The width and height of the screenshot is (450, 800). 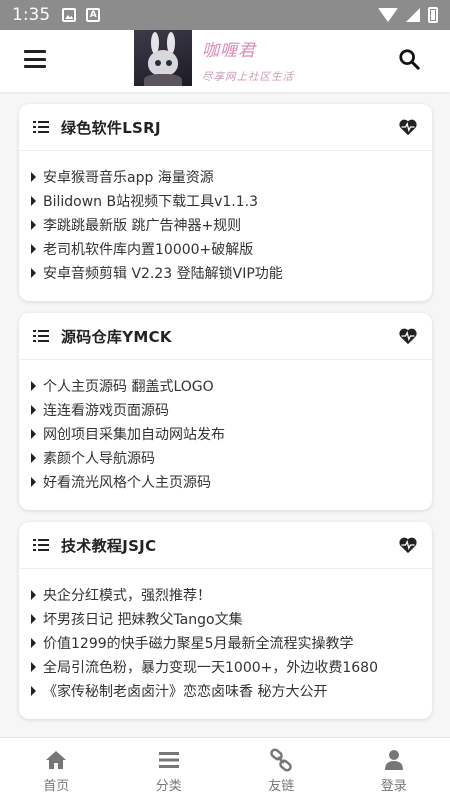 I want to click on list-item: 素颜个人导航源码, so click(x=223, y=458).